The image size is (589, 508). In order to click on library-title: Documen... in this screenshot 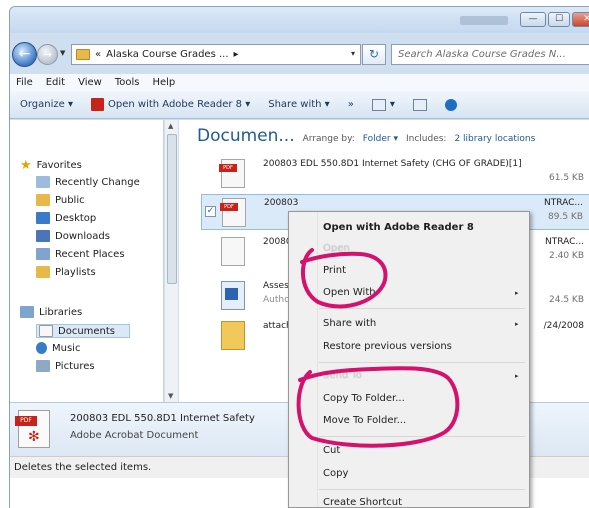, I will do `click(246, 136)`.